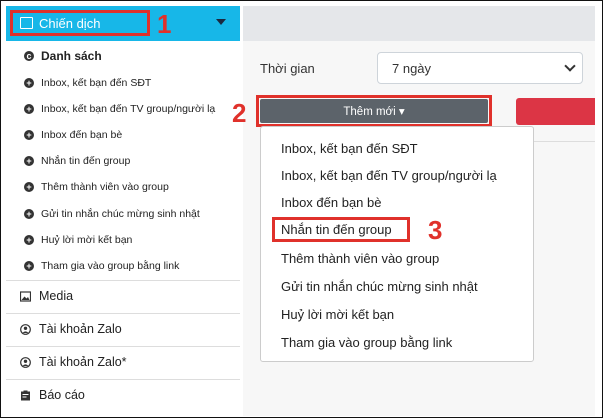 This screenshot has width=603, height=418. What do you see at coordinates (110, 266) in the screenshot?
I see `submenu-item-label: Tham gia vào group bằng link` at bounding box center [110, 266].